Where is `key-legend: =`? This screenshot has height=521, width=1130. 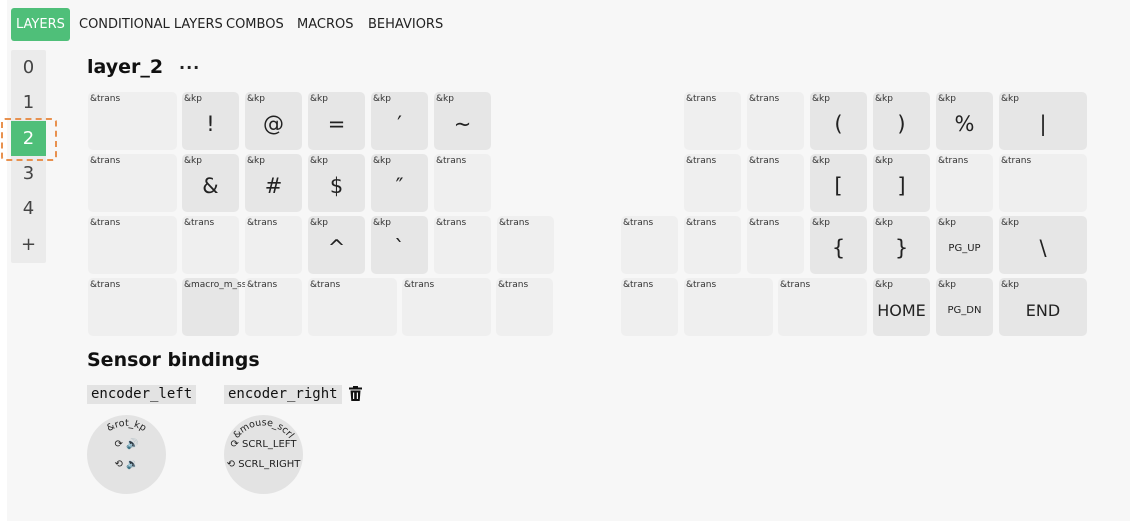 key-legend: = is located at coordinates (336, 124).